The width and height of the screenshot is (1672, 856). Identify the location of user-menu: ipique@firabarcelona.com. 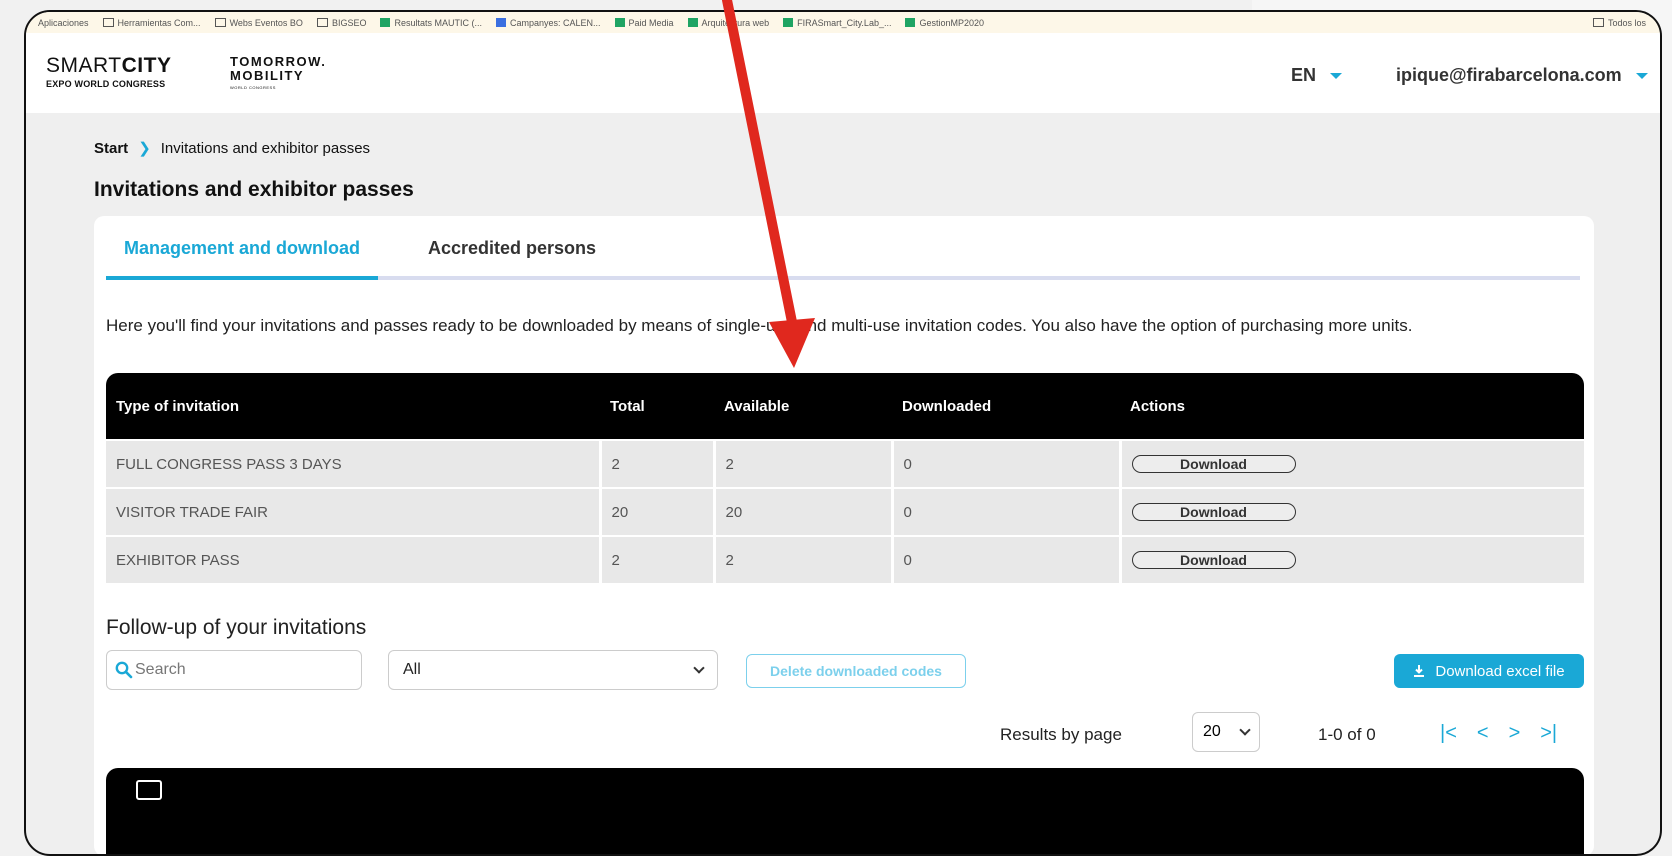
(1522, 75).